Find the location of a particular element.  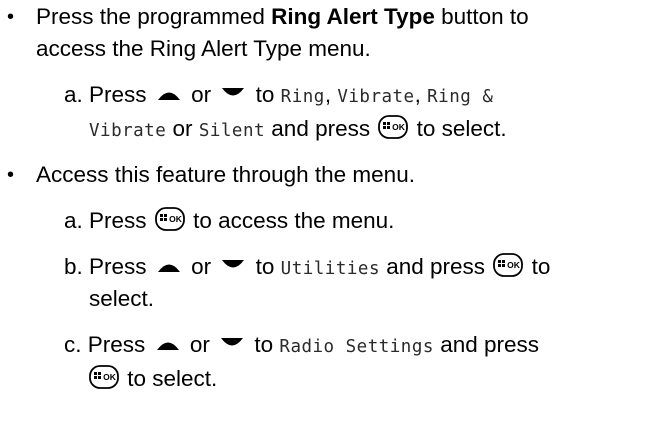

step-line: b. Press or to Utilities and press OK to is located at coordinates (307, 268).